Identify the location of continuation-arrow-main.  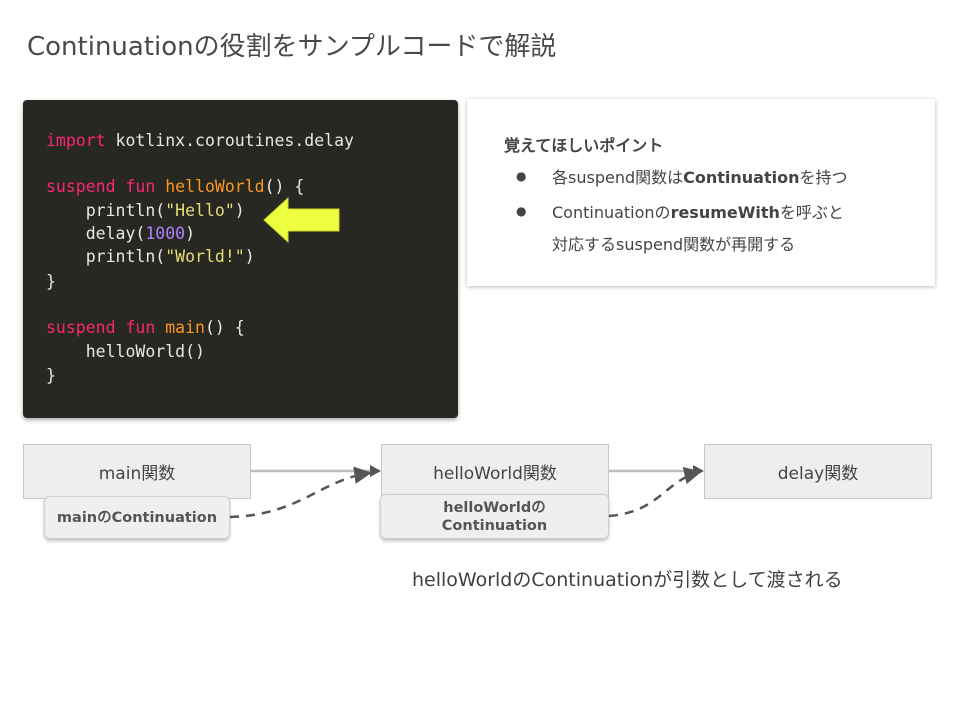
(300, 492).